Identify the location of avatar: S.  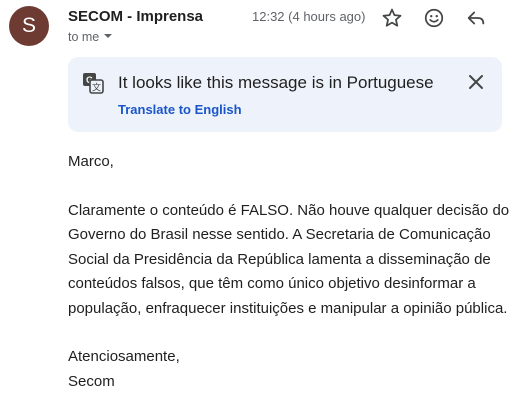
(29, 26).